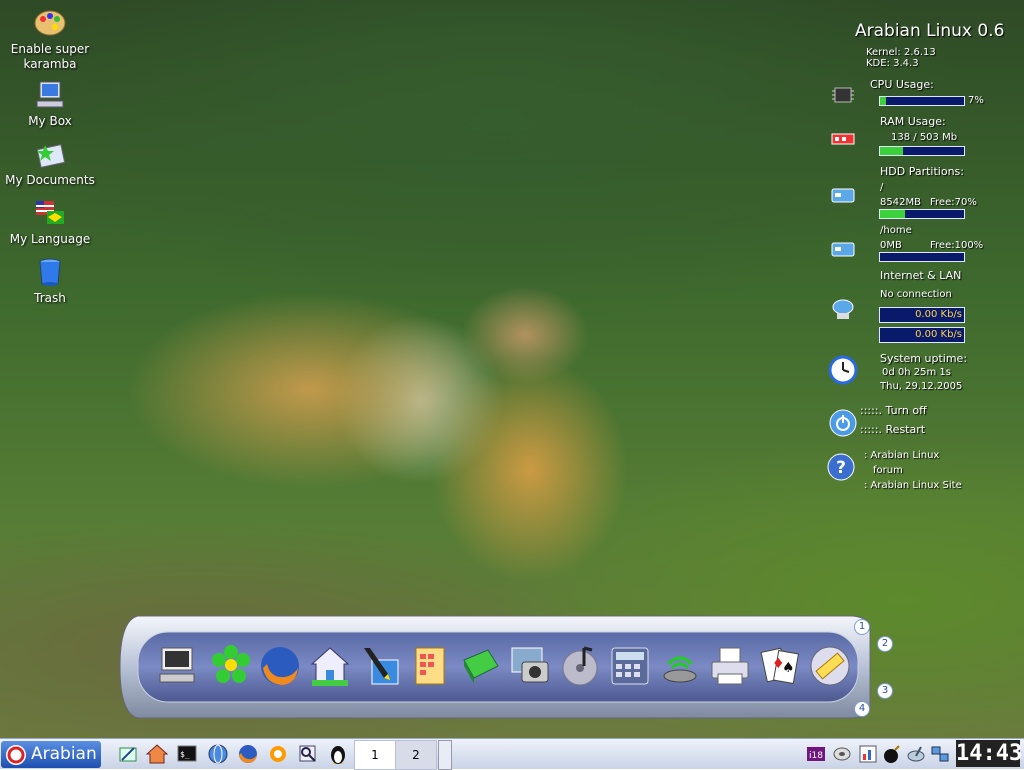  I want to click on network-icon, so click(680, 666).